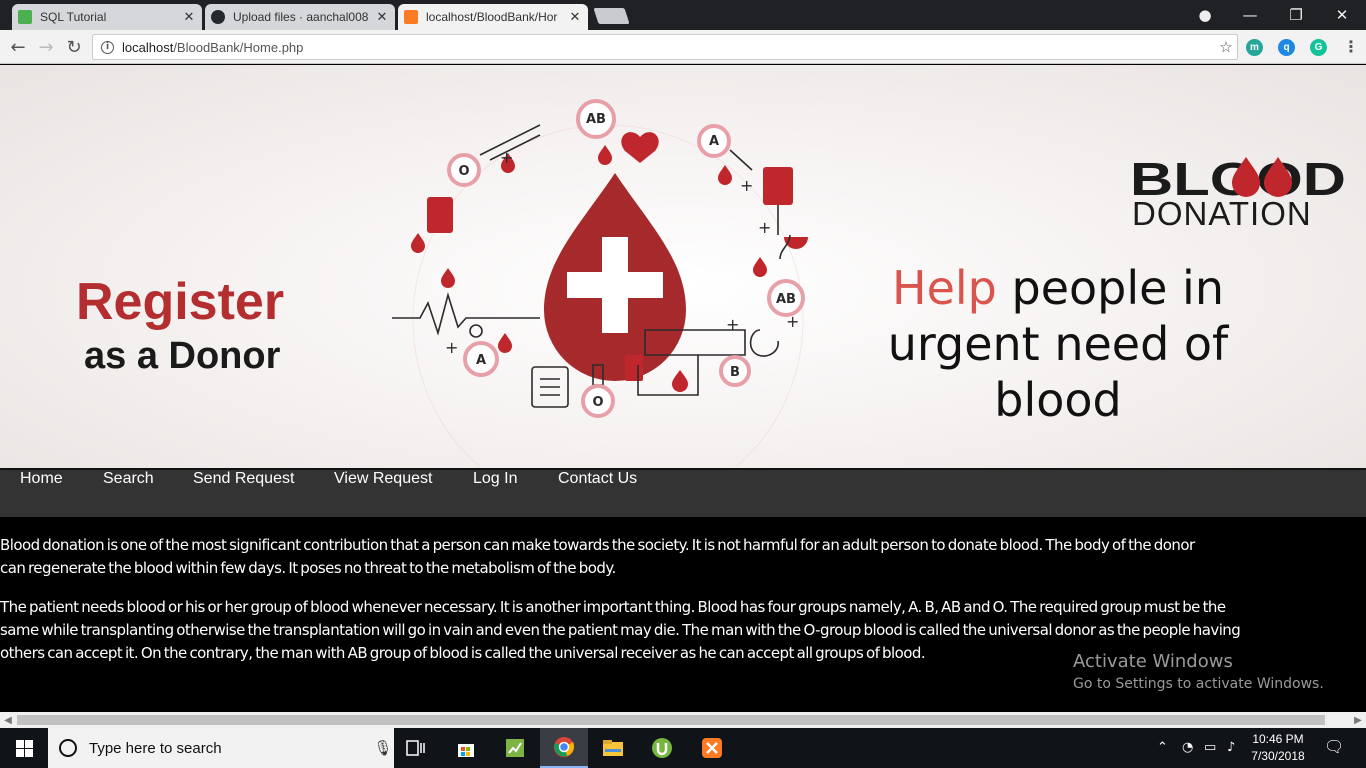 Image resolution: width=1366 pixels, height=768 pixels. Describe the element at coordinates (662, 748) in the screenshot. I see `utorrent-icon` at that location.